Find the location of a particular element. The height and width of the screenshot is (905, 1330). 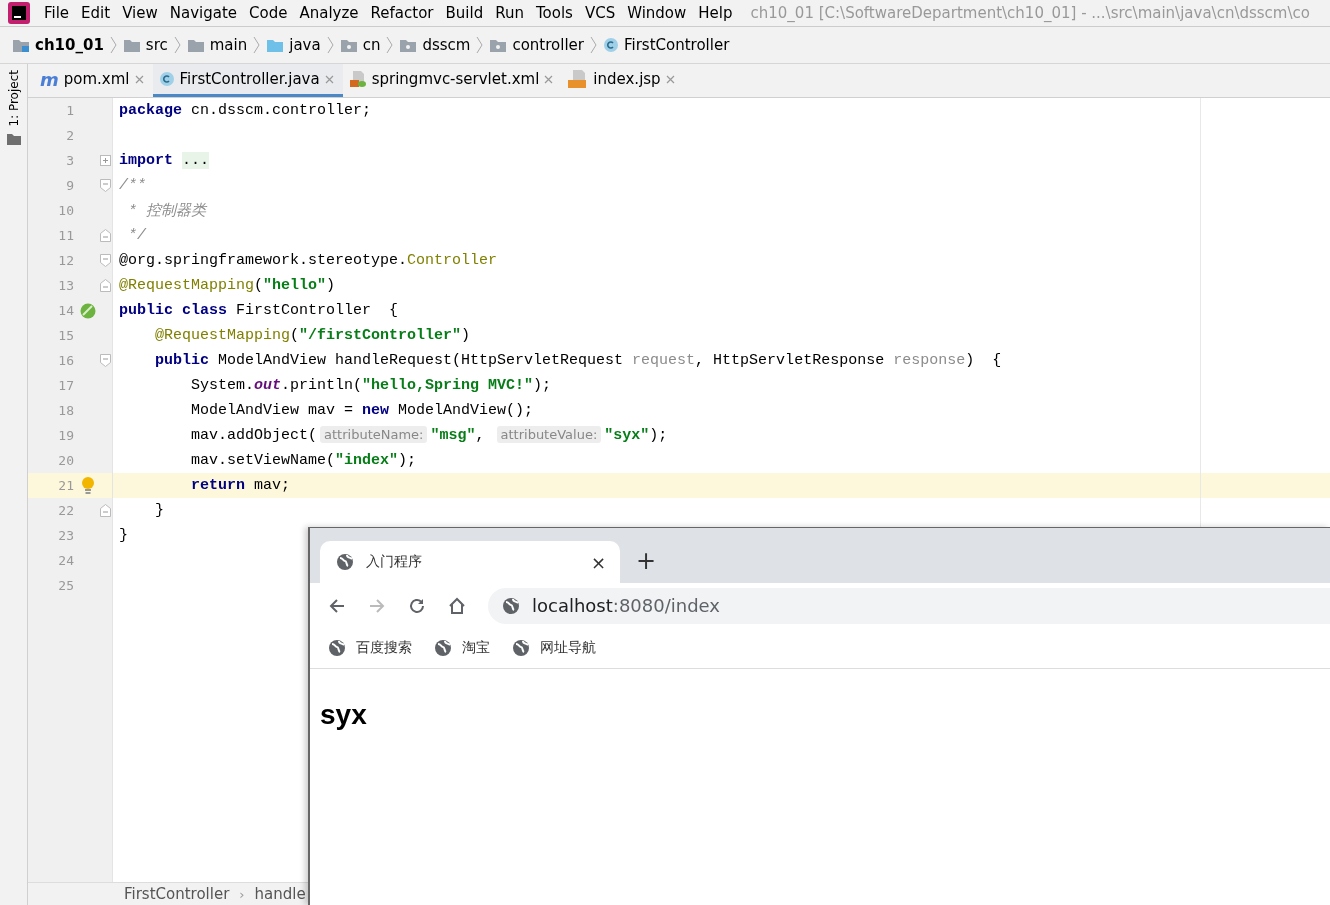

breadcrumb-item: controller is located at coordinates (536, 45).